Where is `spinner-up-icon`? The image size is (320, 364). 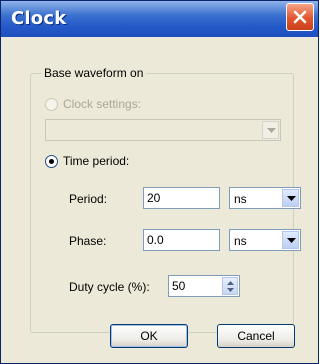
spinner-up-icon is located at coordinates (230, 283).